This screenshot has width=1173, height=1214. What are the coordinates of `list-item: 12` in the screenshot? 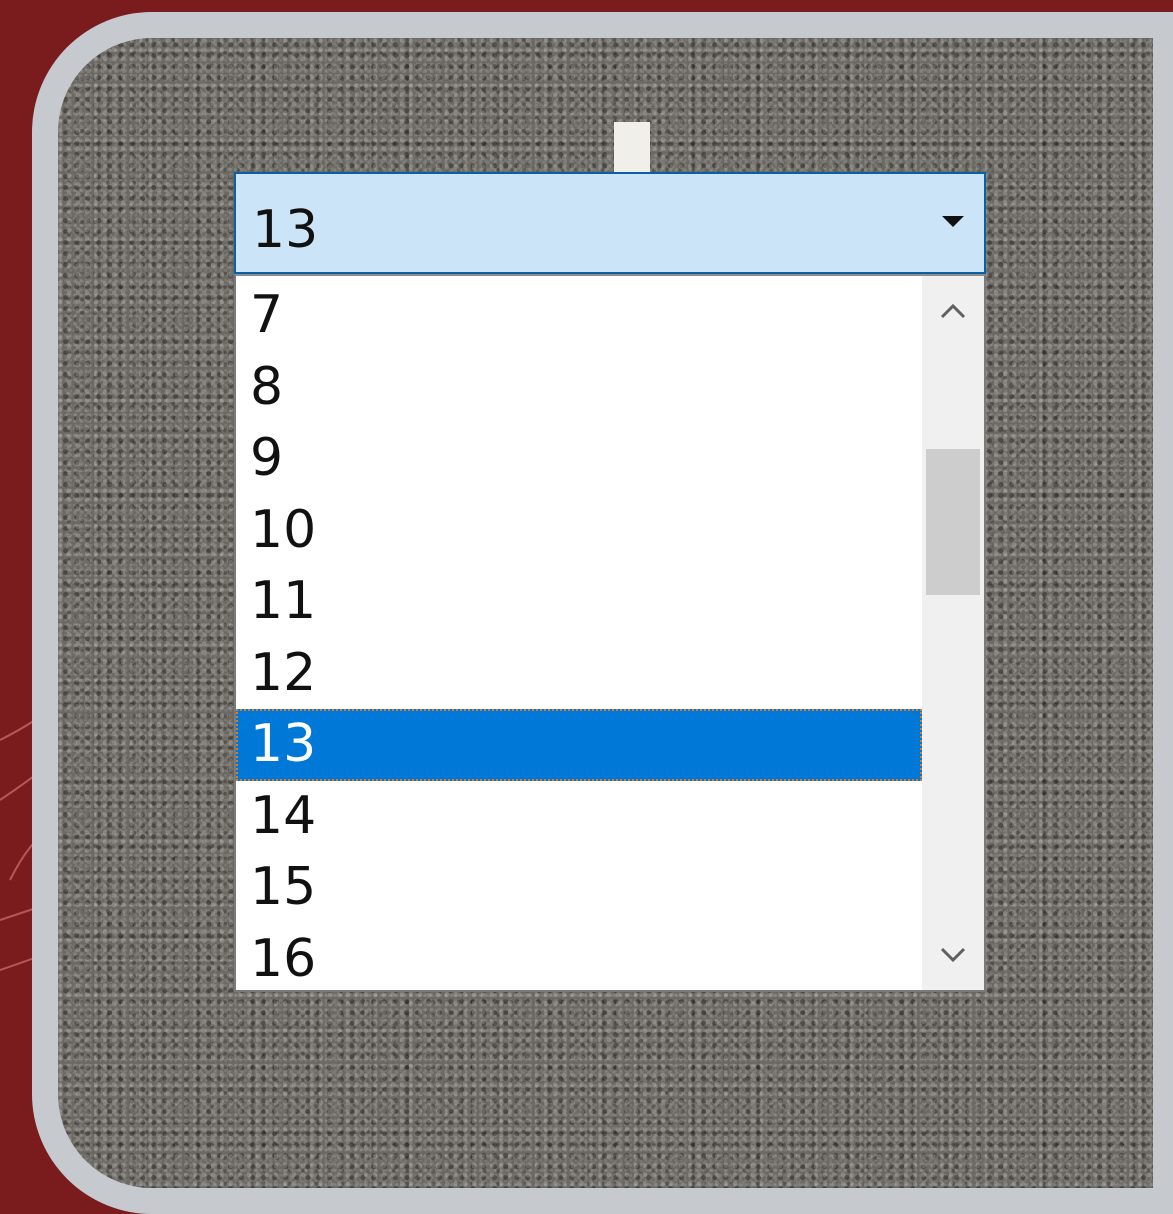 It's located at (579, 674).